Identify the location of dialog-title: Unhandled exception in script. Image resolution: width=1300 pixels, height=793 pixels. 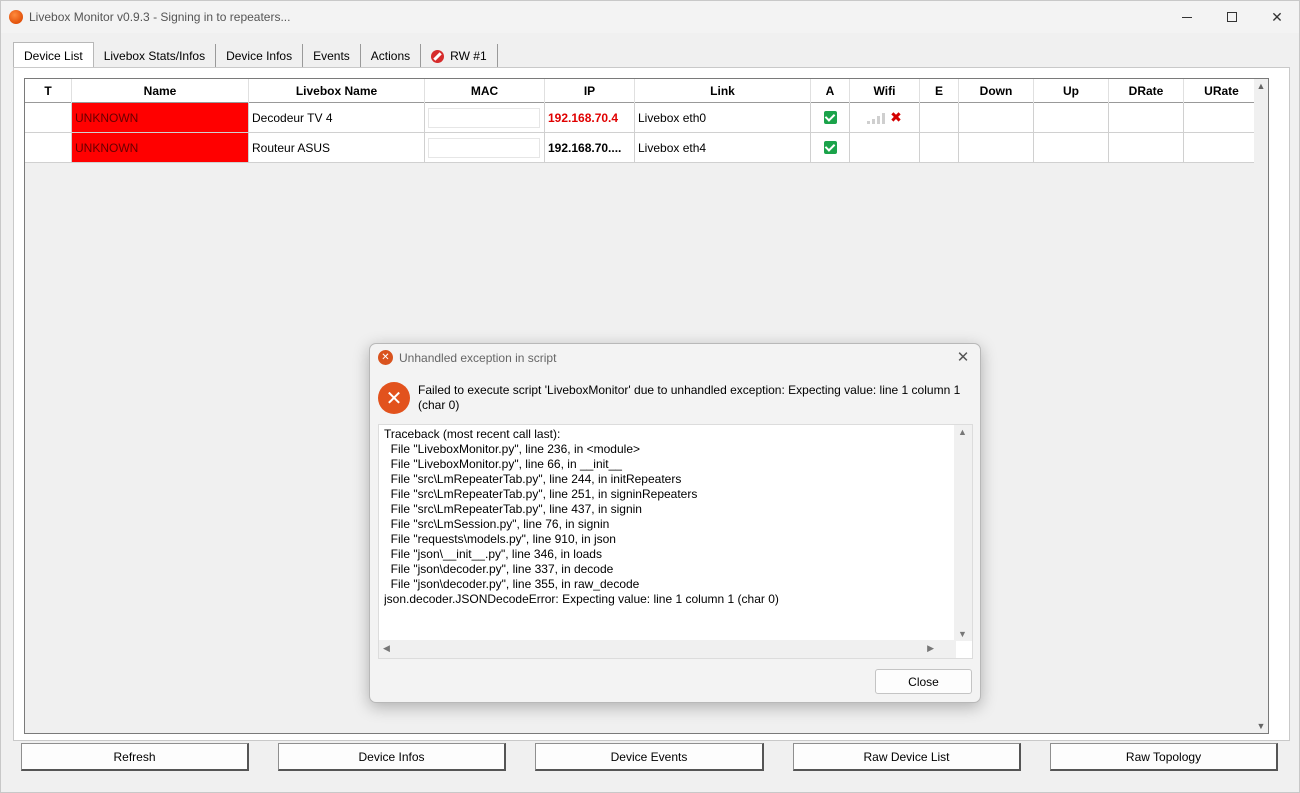
(478, 358).